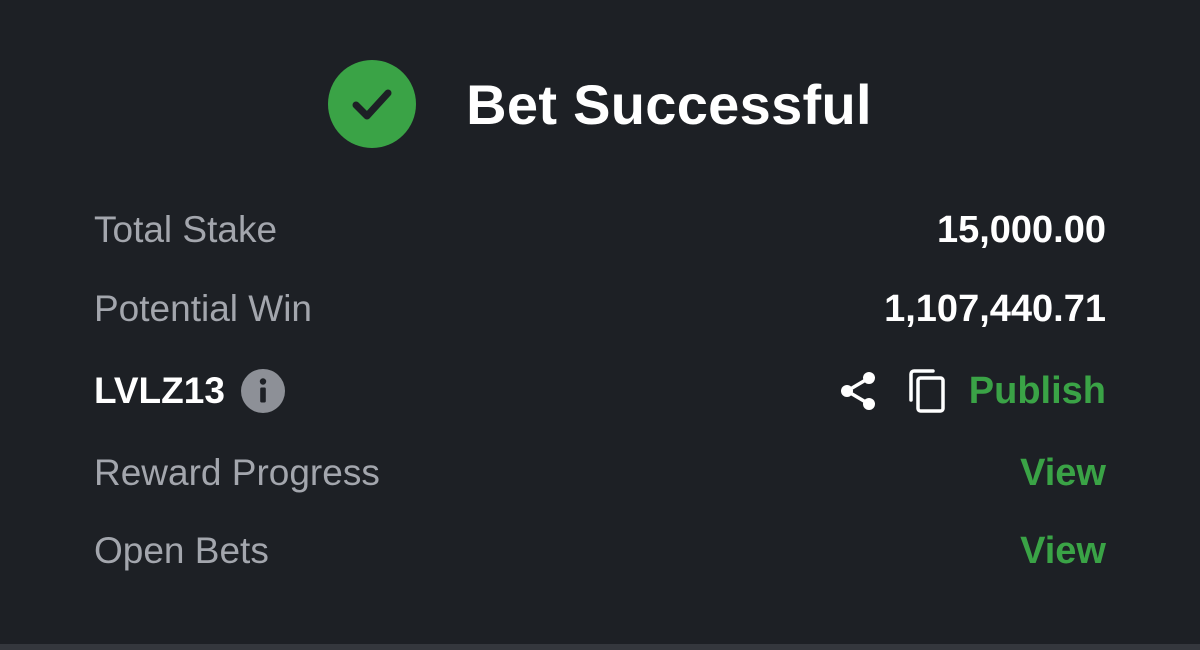  I want to click on booking-code-group: LVLZ13, so click(189, 391).